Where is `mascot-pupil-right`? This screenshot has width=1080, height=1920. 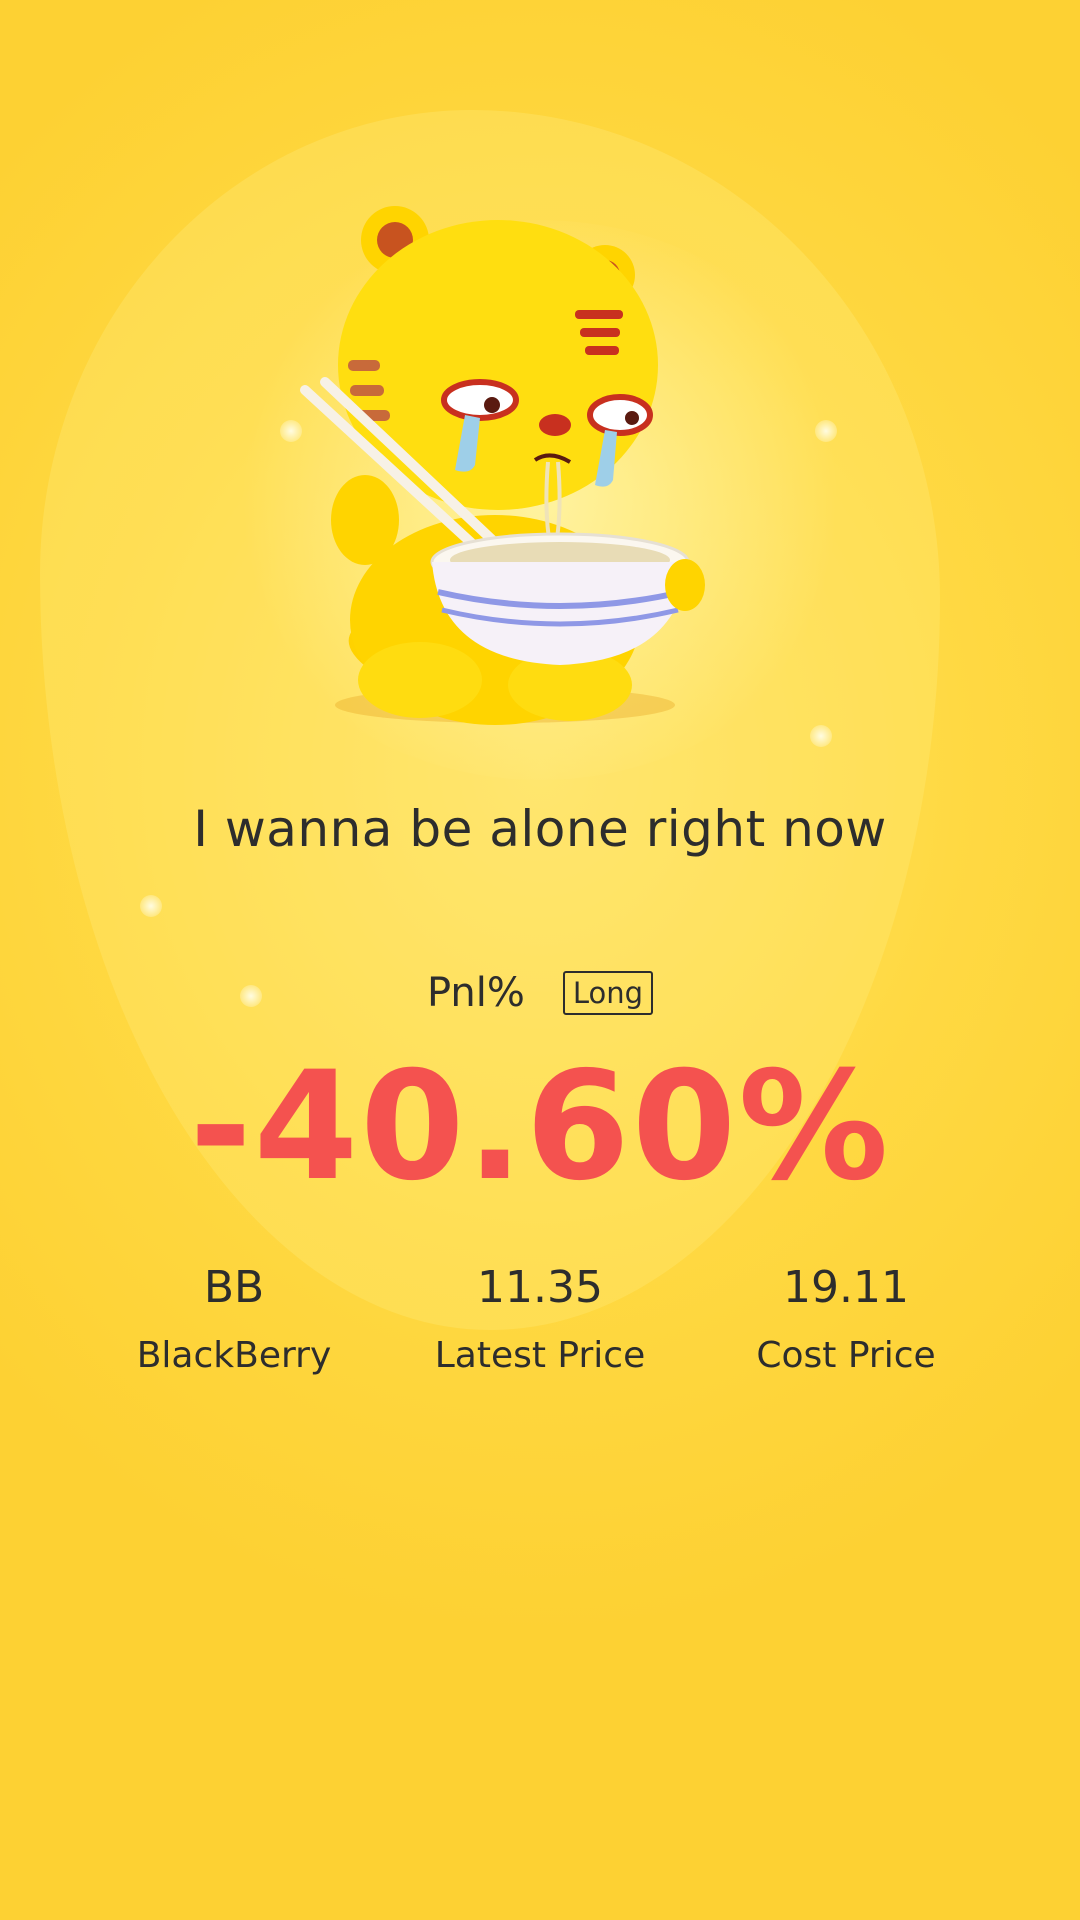 mascot-pupil-right is located at coordinates (632, 418).